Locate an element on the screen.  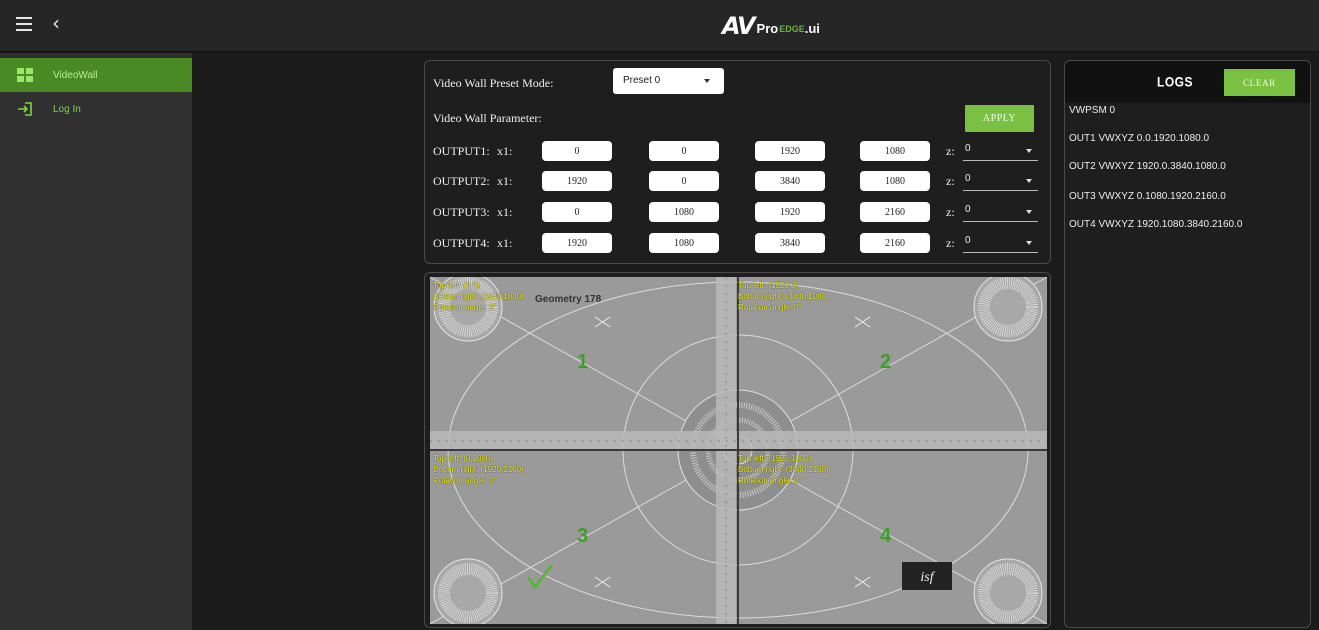
output1-y1-input: 0 is located at coordinates (684, 151).